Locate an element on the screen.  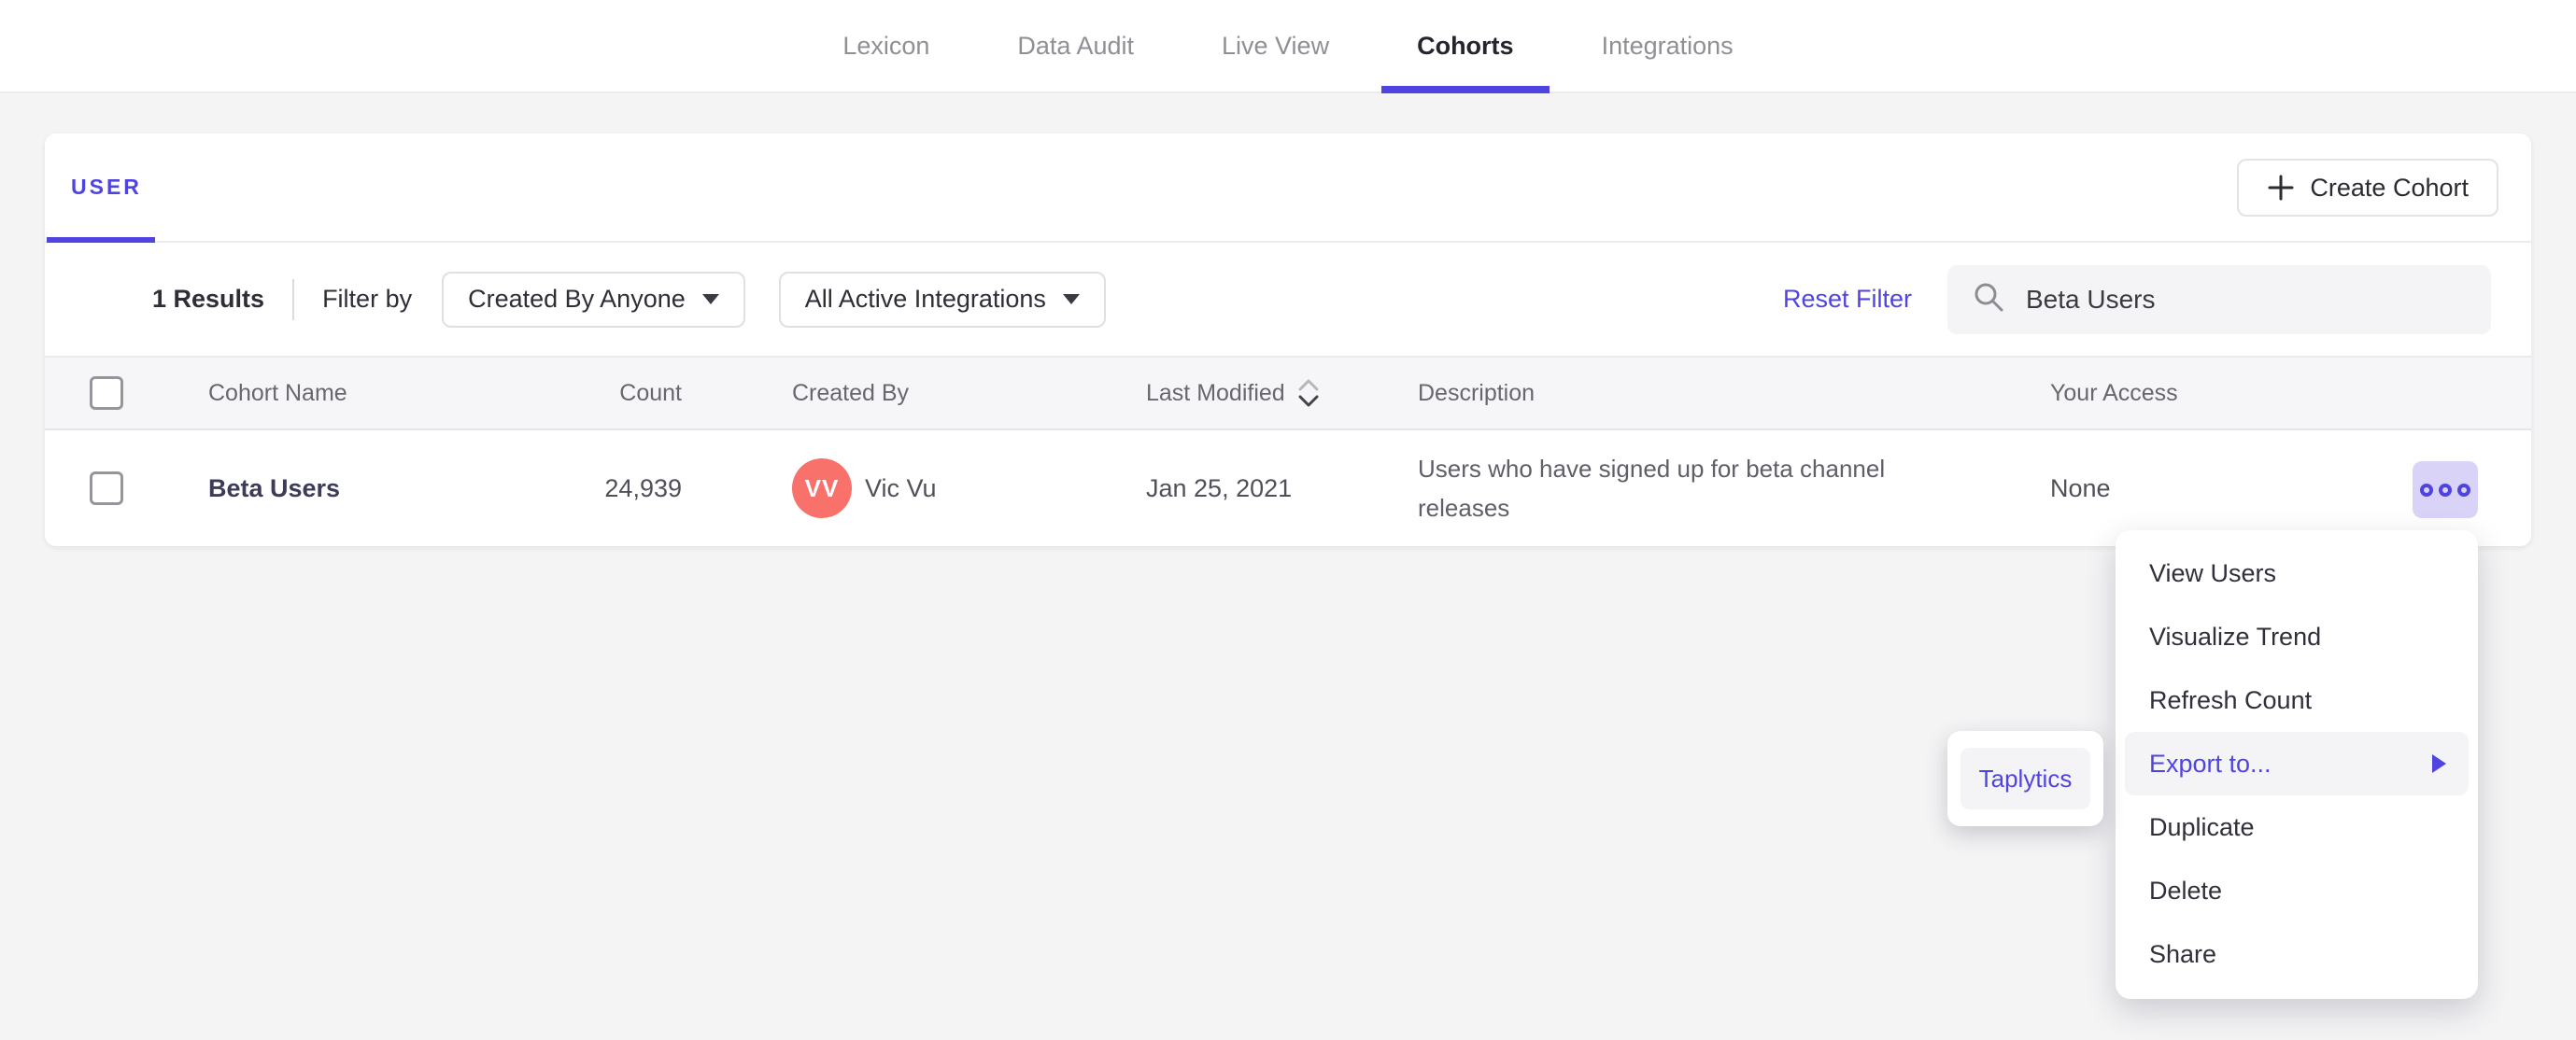
menu-item-refresh-count: Refresh Count is located at coordinates (2297, 700).